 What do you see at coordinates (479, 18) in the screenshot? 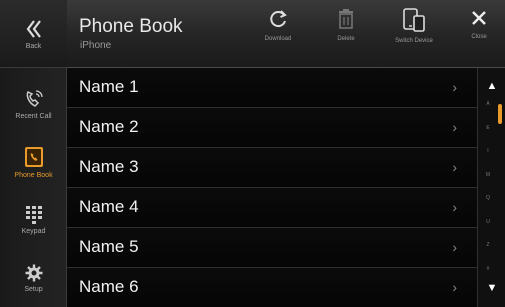
I see `close-icon` at bounding box center [479, 18].